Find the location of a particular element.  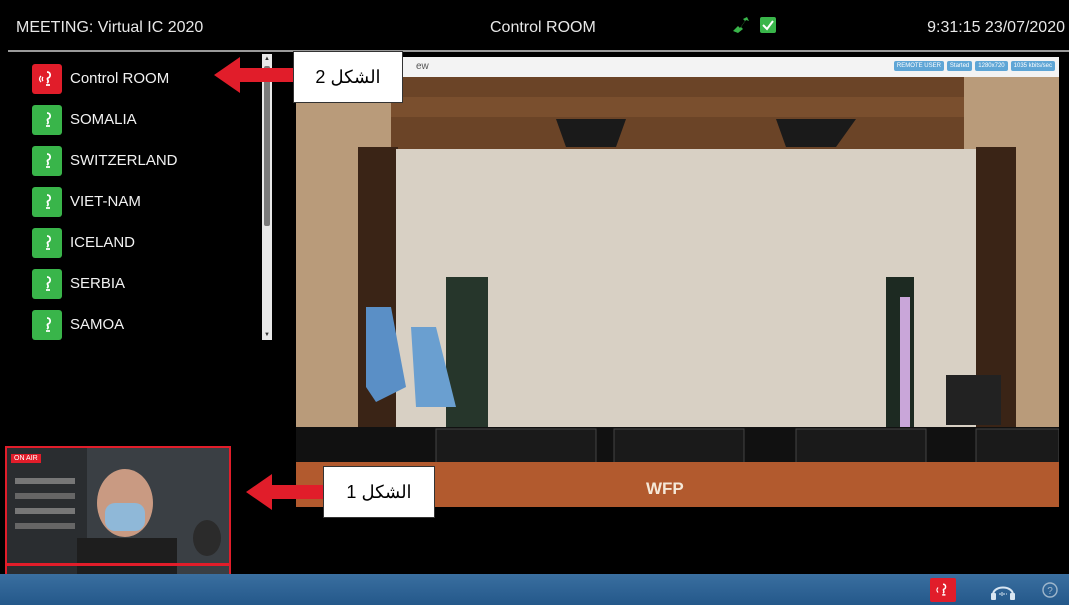

arrow-to-pip is located at coordinates (286, 492).